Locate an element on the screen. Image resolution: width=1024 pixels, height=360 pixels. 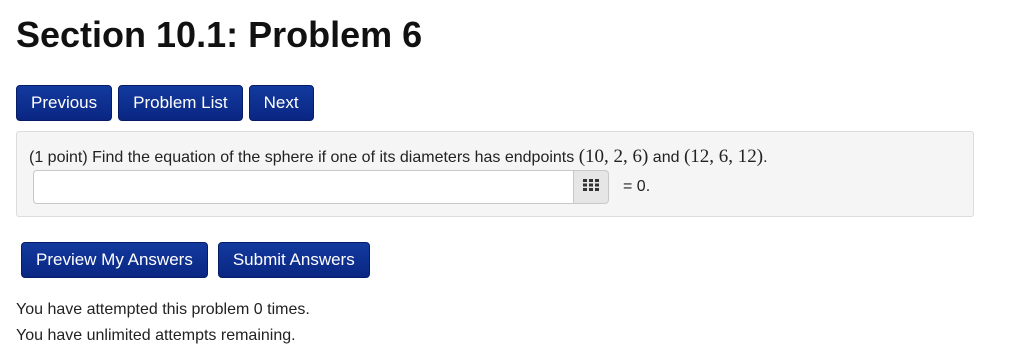
answer-input is located at coordinates (303, 187).